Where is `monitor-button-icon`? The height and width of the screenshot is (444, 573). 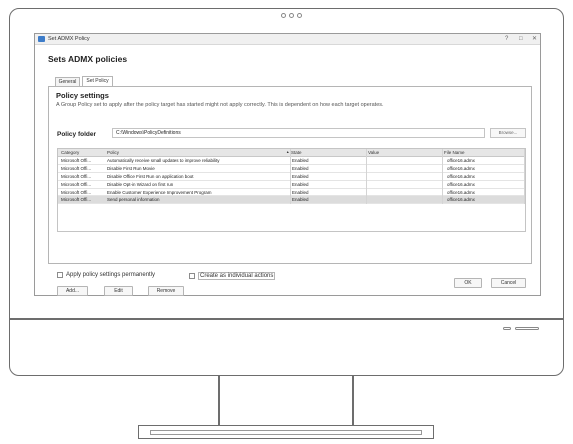 monitor-button-icon is located at coordinates (507, 328).